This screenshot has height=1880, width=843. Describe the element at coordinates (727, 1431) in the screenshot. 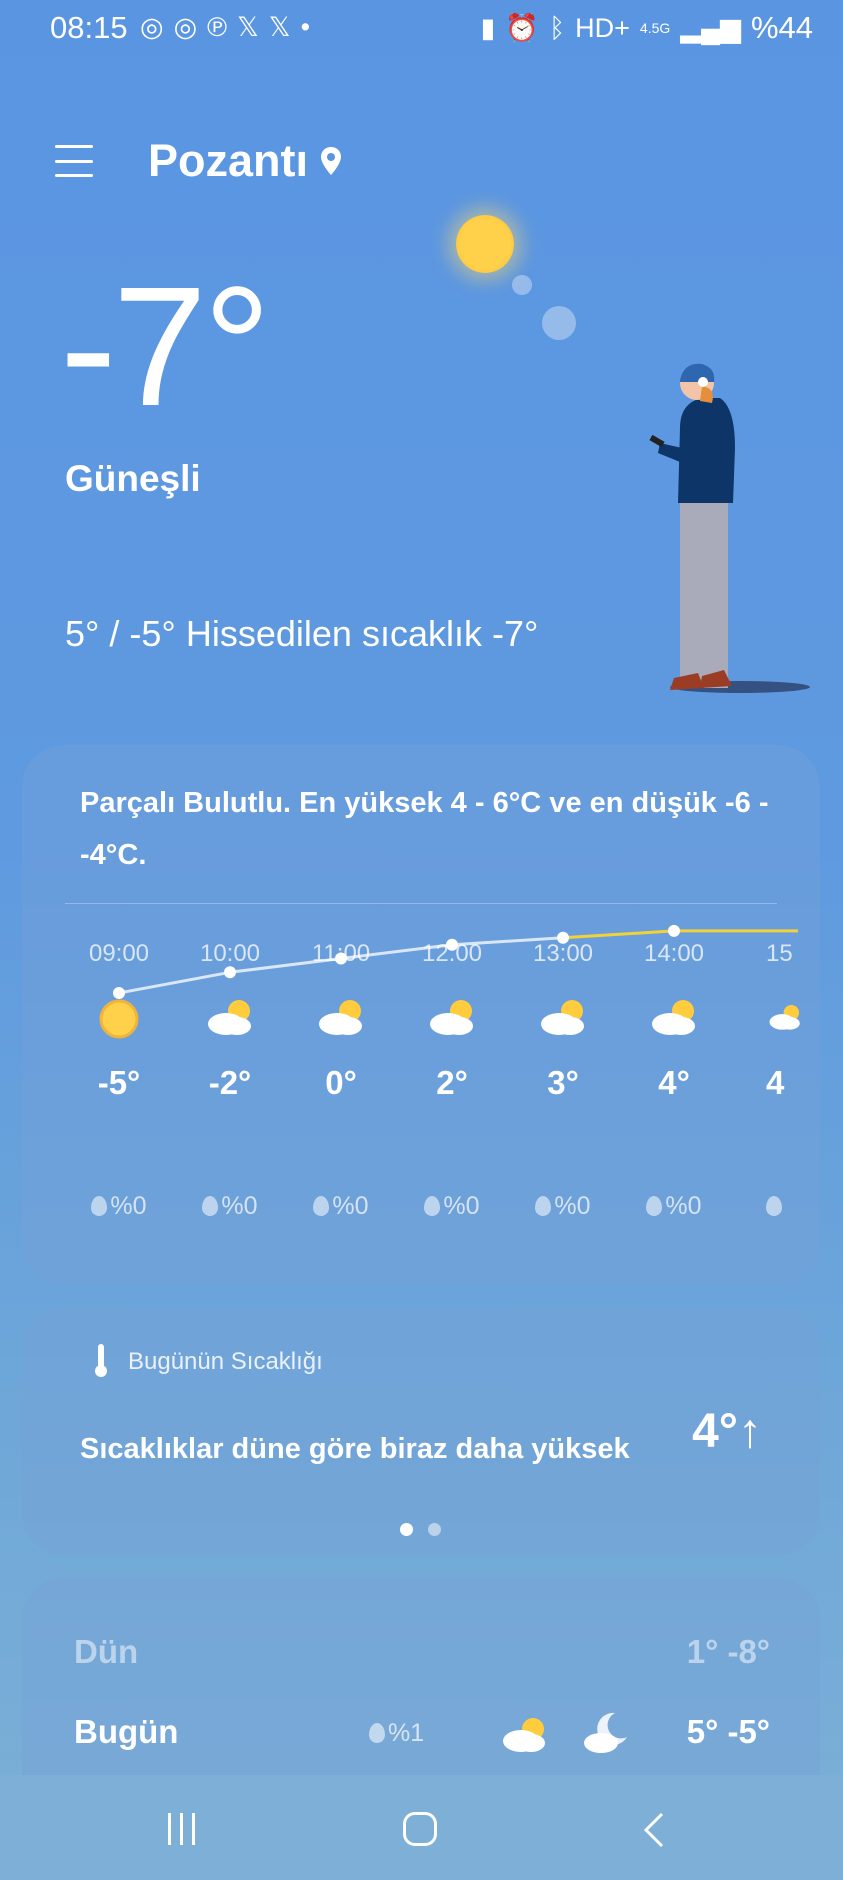

I see `today-temp-delta: 4°↑` at that location.